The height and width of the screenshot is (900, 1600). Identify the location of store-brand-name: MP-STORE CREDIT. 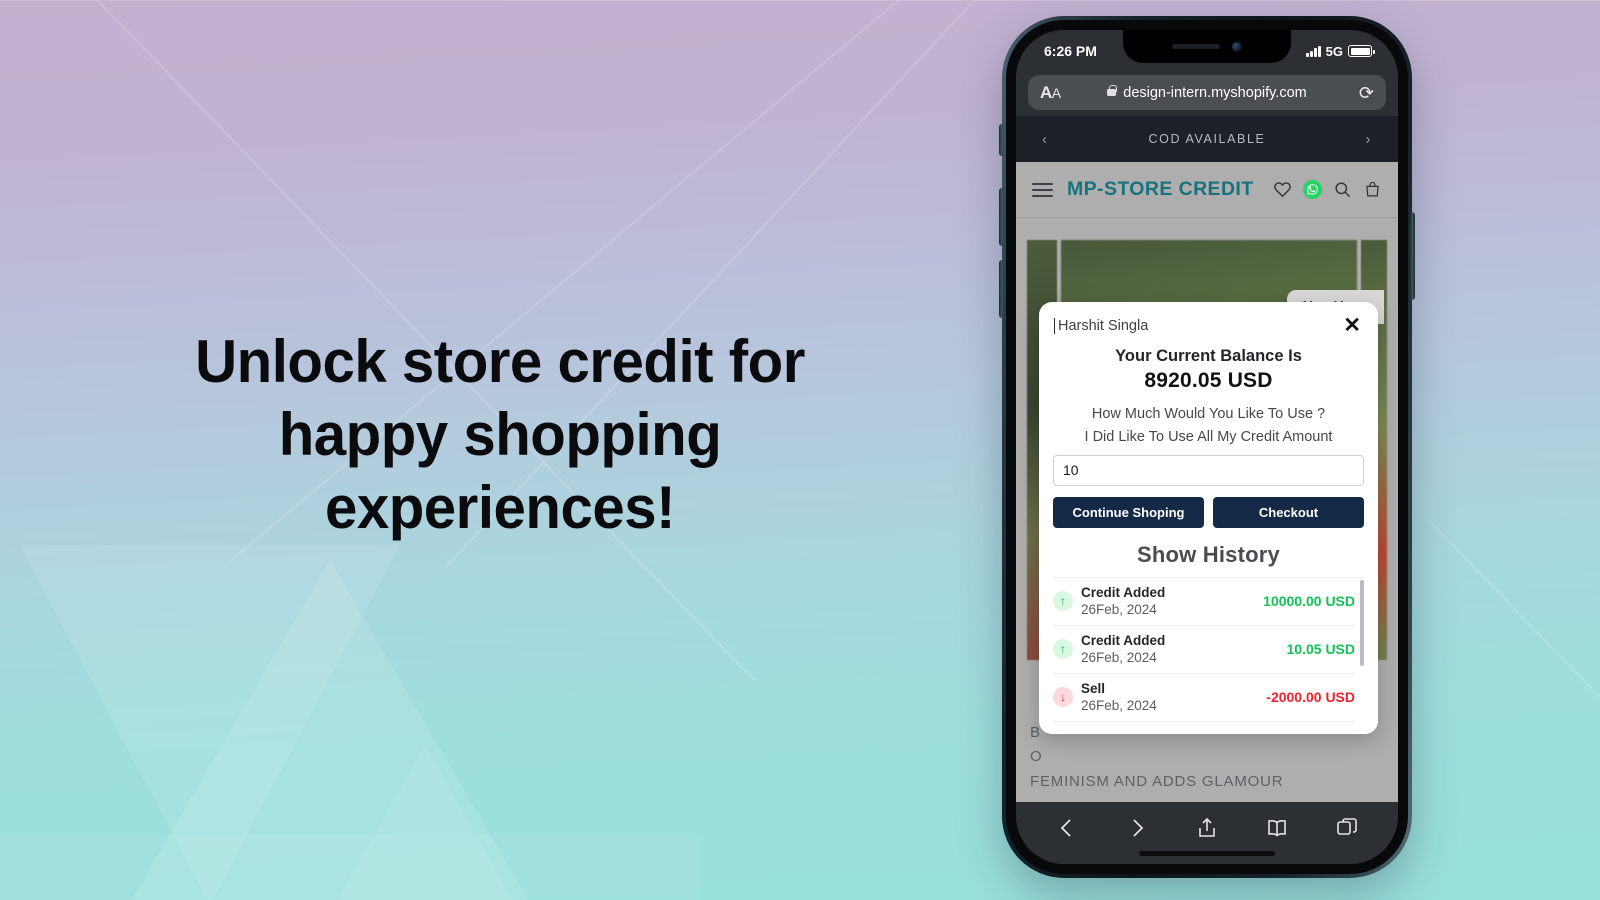
(1160, 189).